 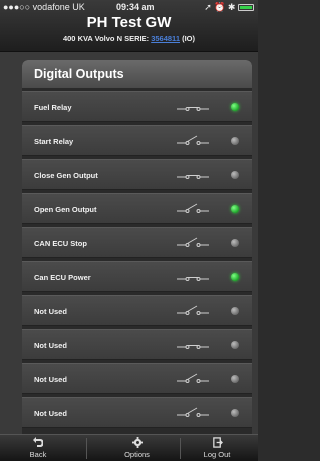 I want to click on subtitle-suffix: (IO), so click(x=189, y=38).